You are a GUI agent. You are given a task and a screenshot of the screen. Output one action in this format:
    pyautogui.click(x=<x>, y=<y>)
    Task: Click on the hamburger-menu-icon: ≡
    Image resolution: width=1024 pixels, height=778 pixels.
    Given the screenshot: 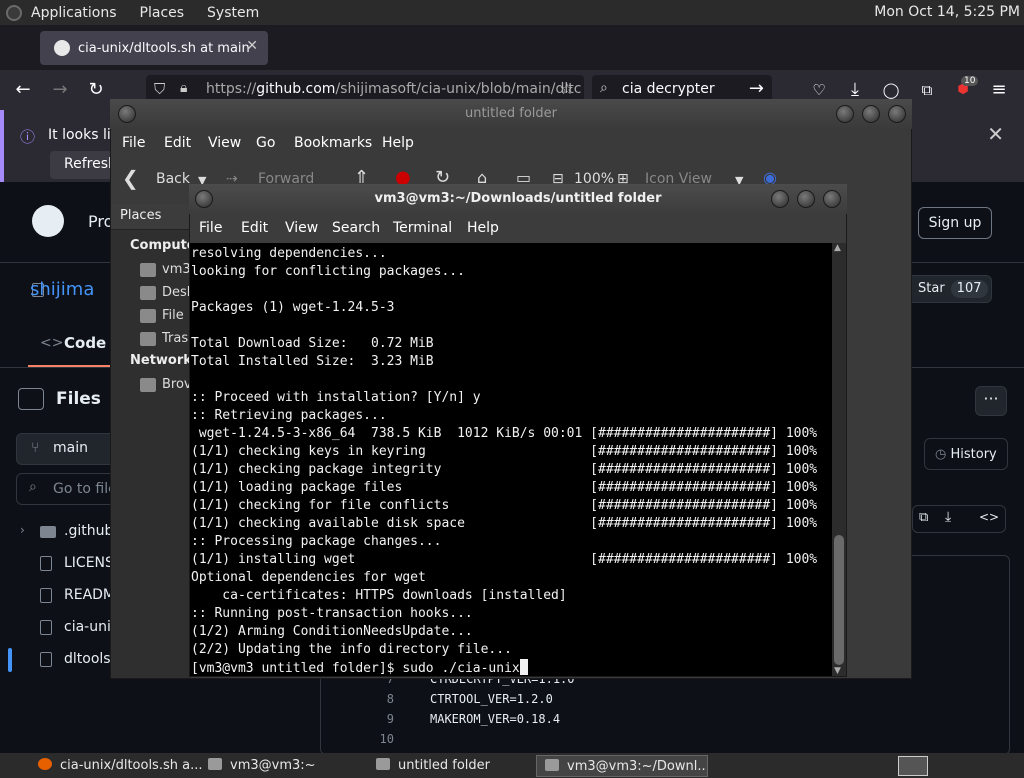 What is the action you would take?
    pyautogui.click(x=999, y=90)
    